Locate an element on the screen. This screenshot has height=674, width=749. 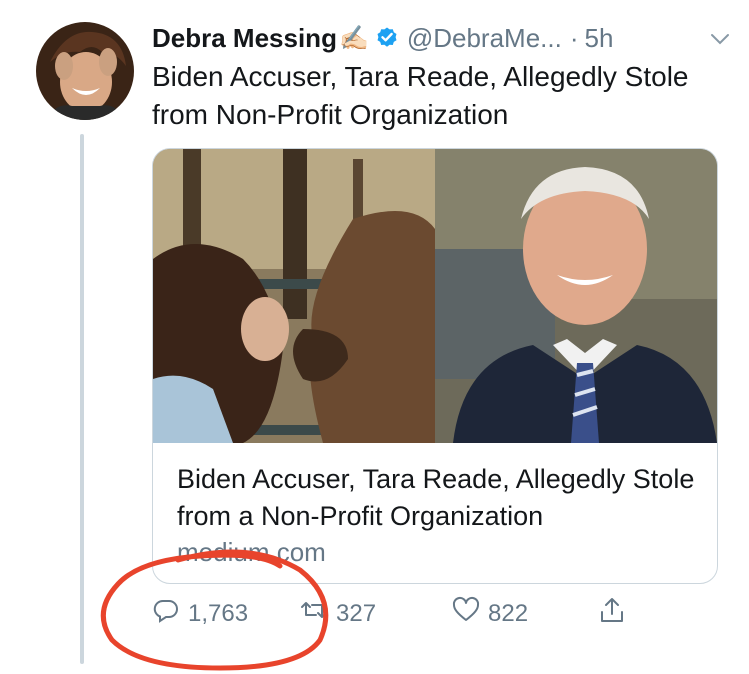
retweet-button: 327 is located at coordinates (338, 613).